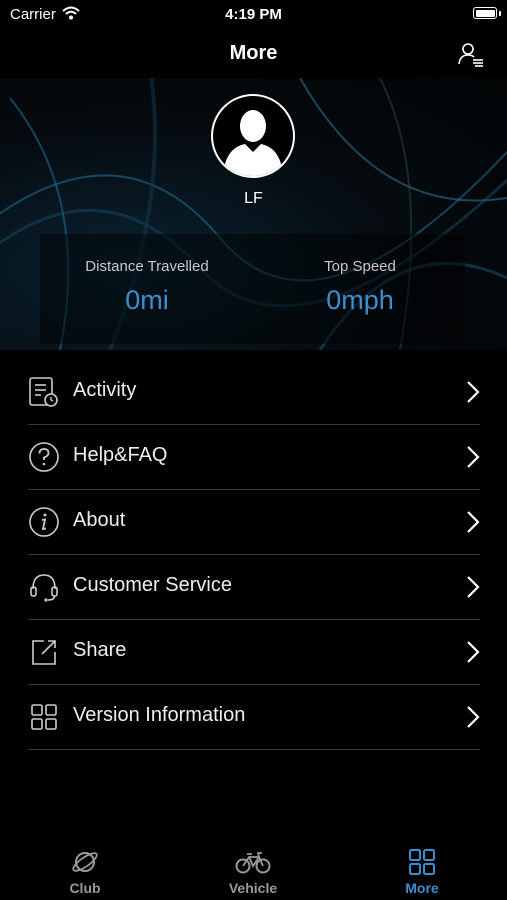 This screenshot has height=900, width=507. I want to click on tab-club: Club, so click(85, 872).